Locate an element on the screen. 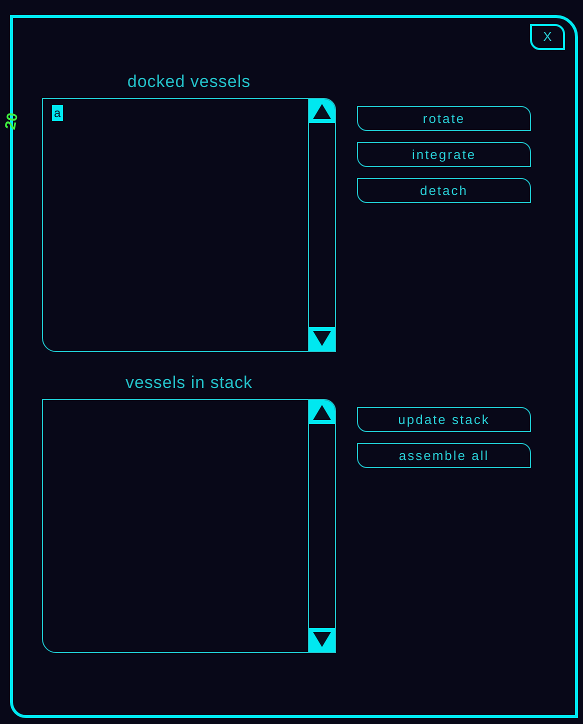 The image size is (583, 724). section-title: vessels in stack is located at coordinates (189, 383).